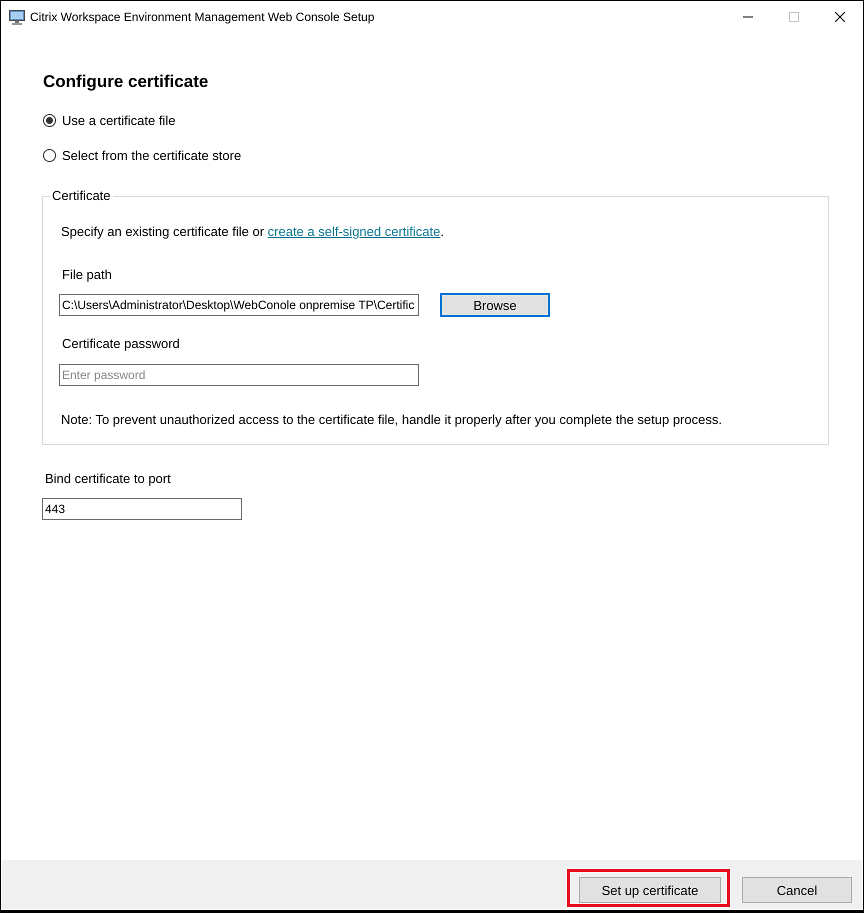 Image resolution: width=864 pixels, height=913 pixels. I want to click on self-signed-certificate-link: create a self-signed certificate, so click(354, 231).